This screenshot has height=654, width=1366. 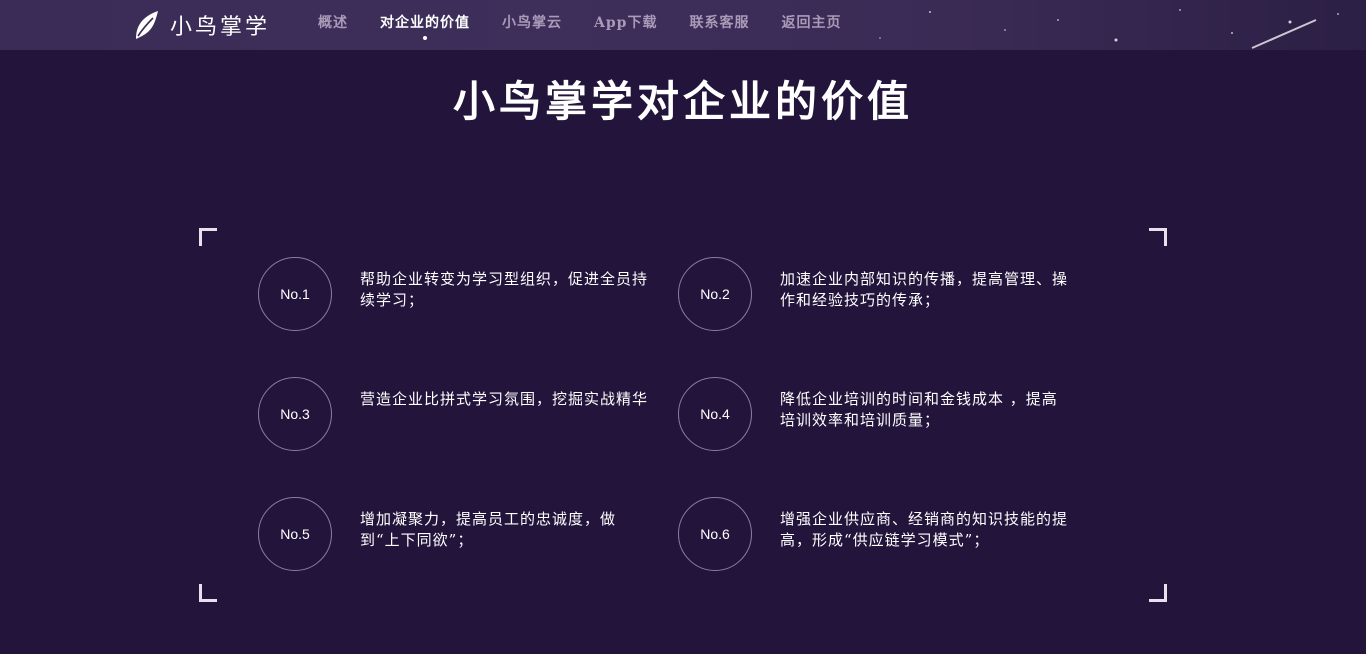 What do you see at coordinates (1158, 593) in the screenshot?
I see `frame-corner-bottom-right` at bounding box center [1158, 593].